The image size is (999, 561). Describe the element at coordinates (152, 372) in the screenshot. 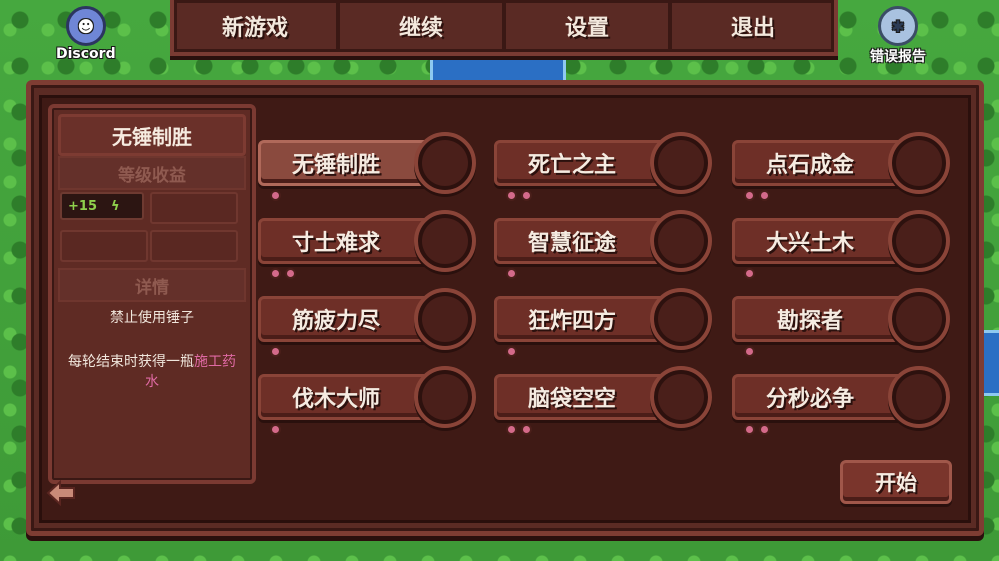

I see `detail-line-2: 每轮结束时获得一瓶施工药水` at that location.